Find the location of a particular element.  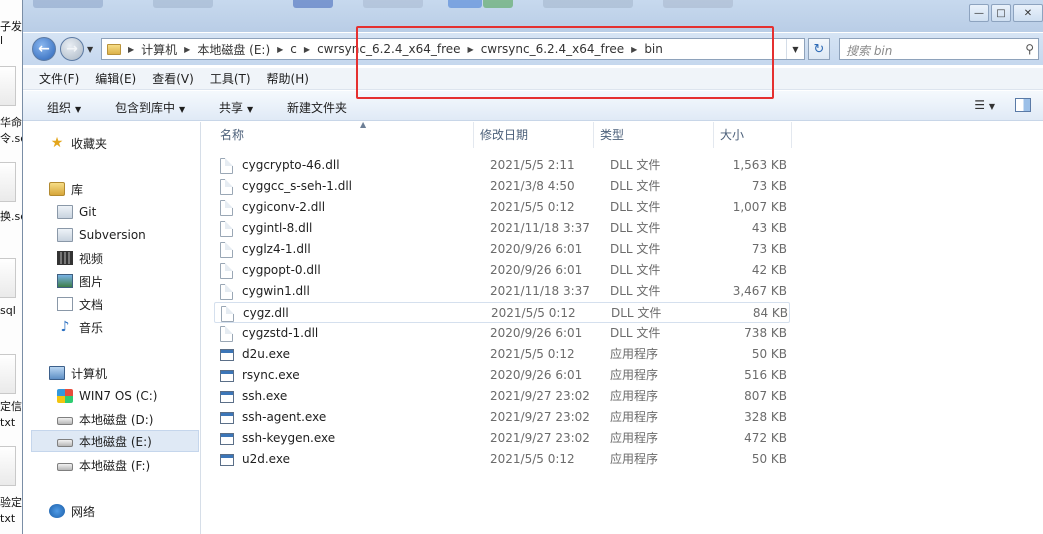

nav-drive-c: WIN7 OS (C:) is located at coordinates (107, 396).